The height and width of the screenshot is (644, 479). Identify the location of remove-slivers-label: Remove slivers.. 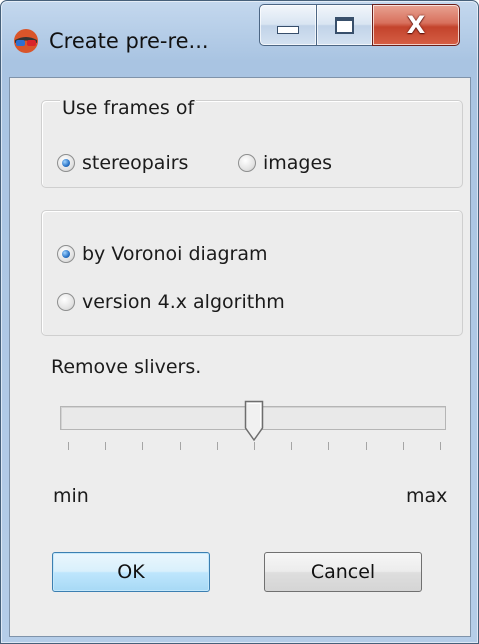
(126, 367).